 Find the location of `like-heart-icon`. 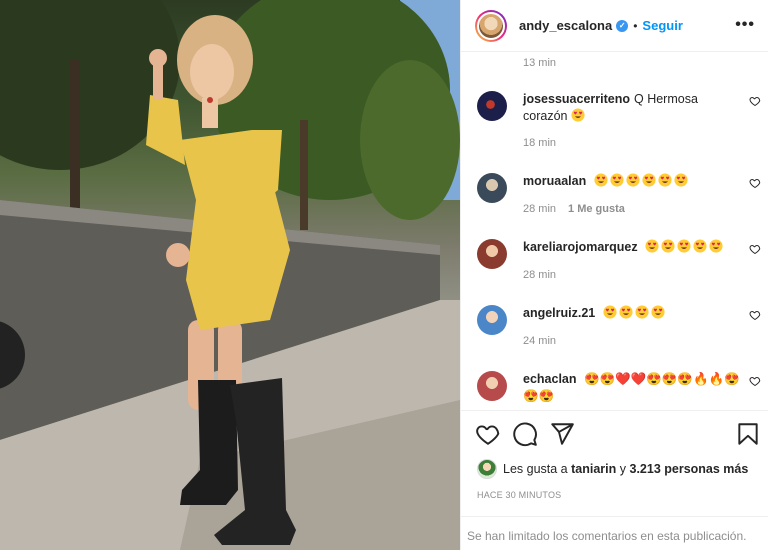

like-heart-icon is located at coordinates (488, 434).